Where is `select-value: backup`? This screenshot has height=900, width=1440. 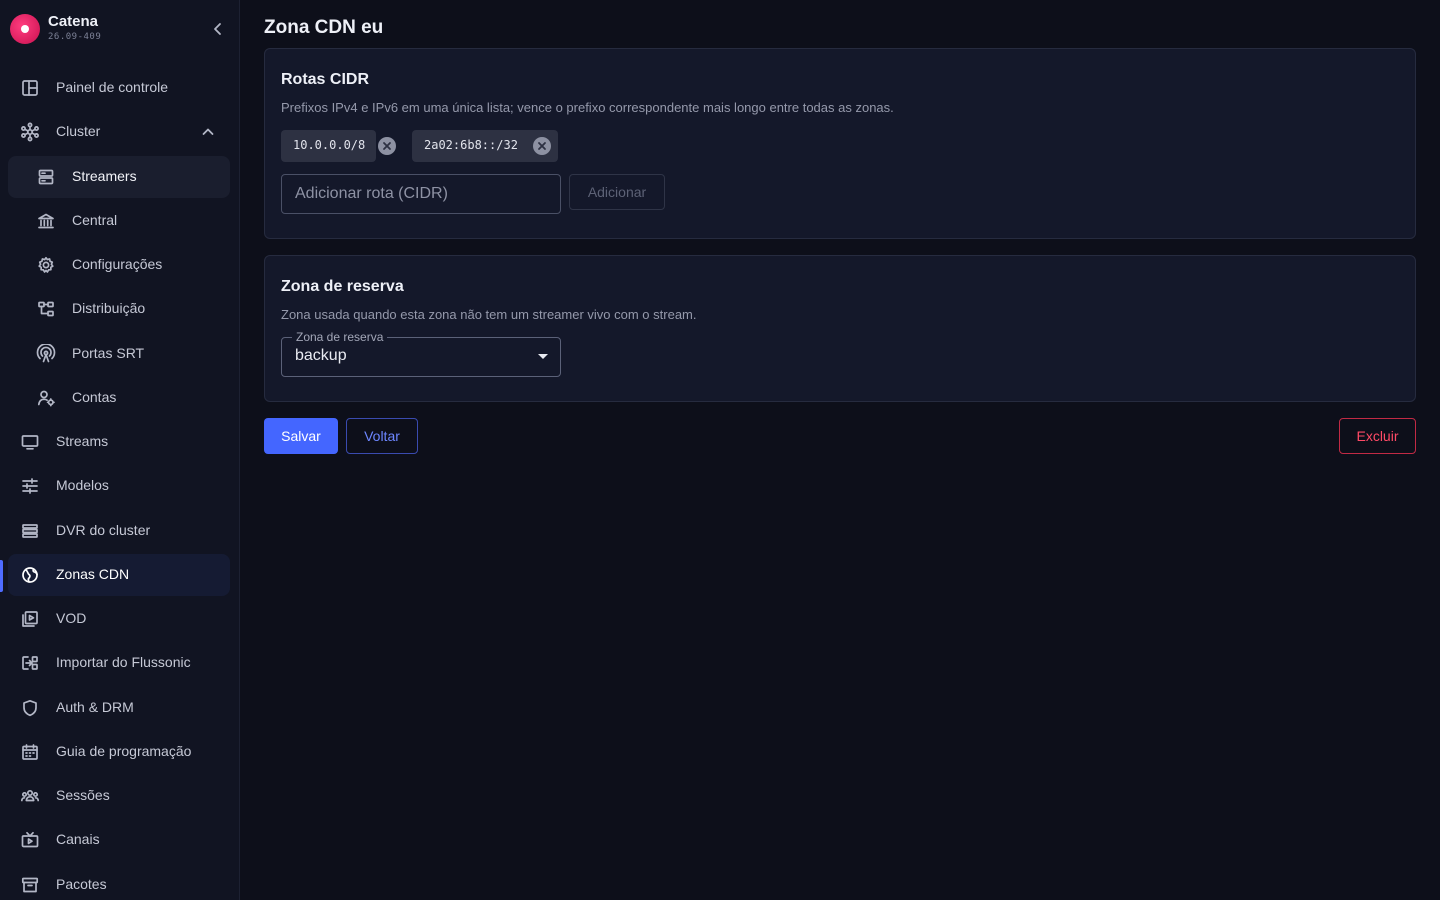
select-value: backup is located at coordinates (321, 355).